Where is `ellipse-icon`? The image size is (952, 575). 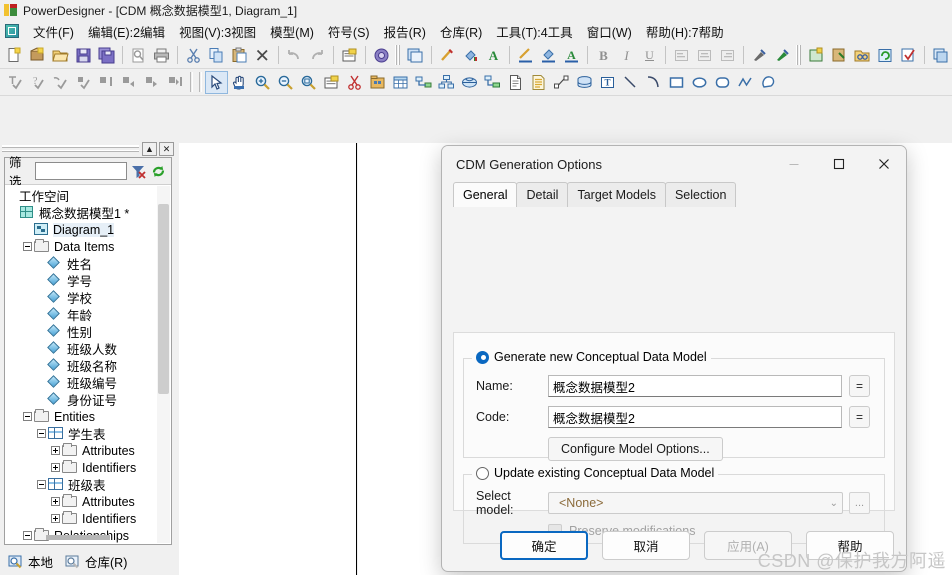 ellipse-icon is located at coordinates (699, 82).